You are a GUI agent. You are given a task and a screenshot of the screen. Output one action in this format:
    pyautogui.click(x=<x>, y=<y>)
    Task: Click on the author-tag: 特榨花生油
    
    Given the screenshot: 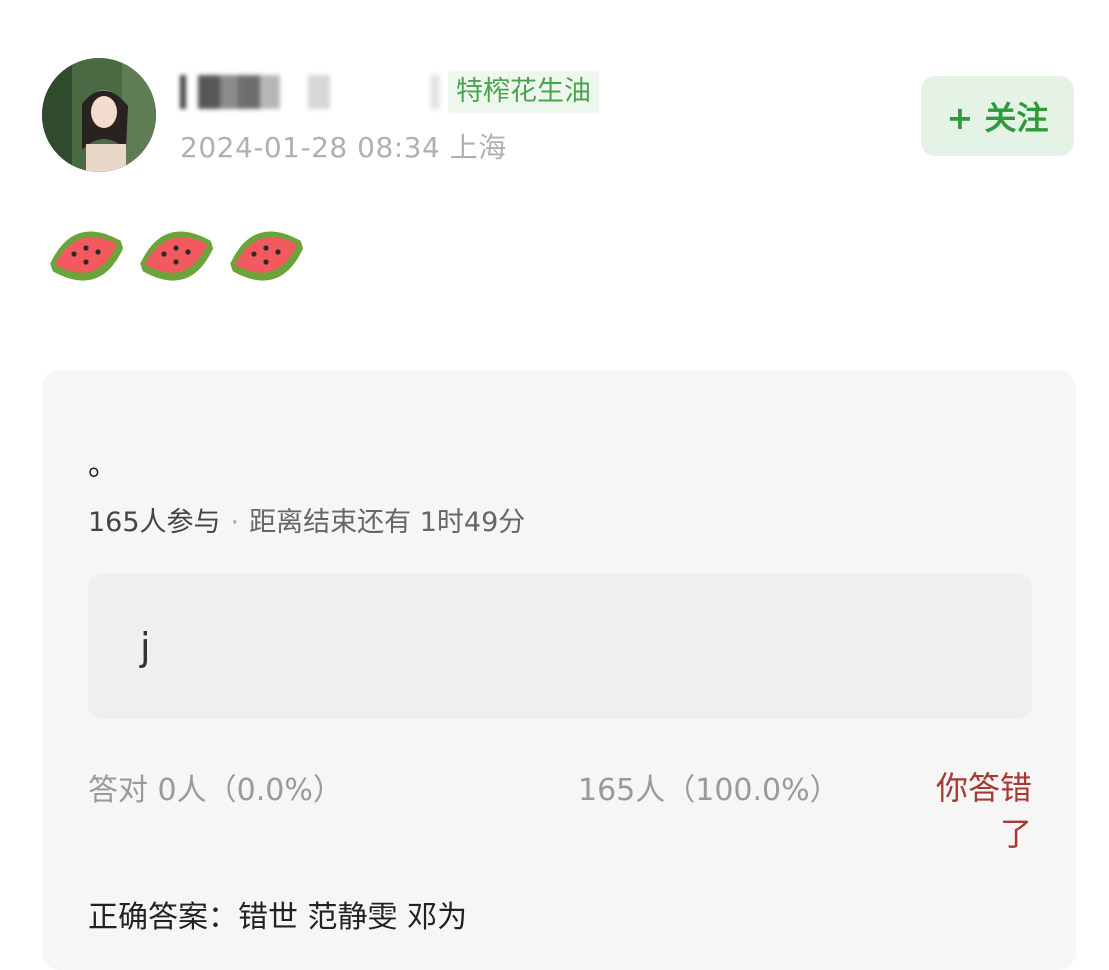 What is the action you would take?
    pyautogui.click(x=523, y=92)
    